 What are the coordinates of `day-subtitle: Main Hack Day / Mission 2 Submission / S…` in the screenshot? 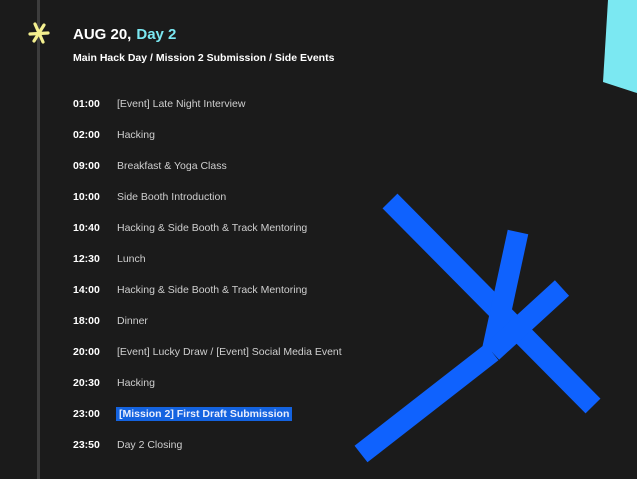 It's located at (204, 58).